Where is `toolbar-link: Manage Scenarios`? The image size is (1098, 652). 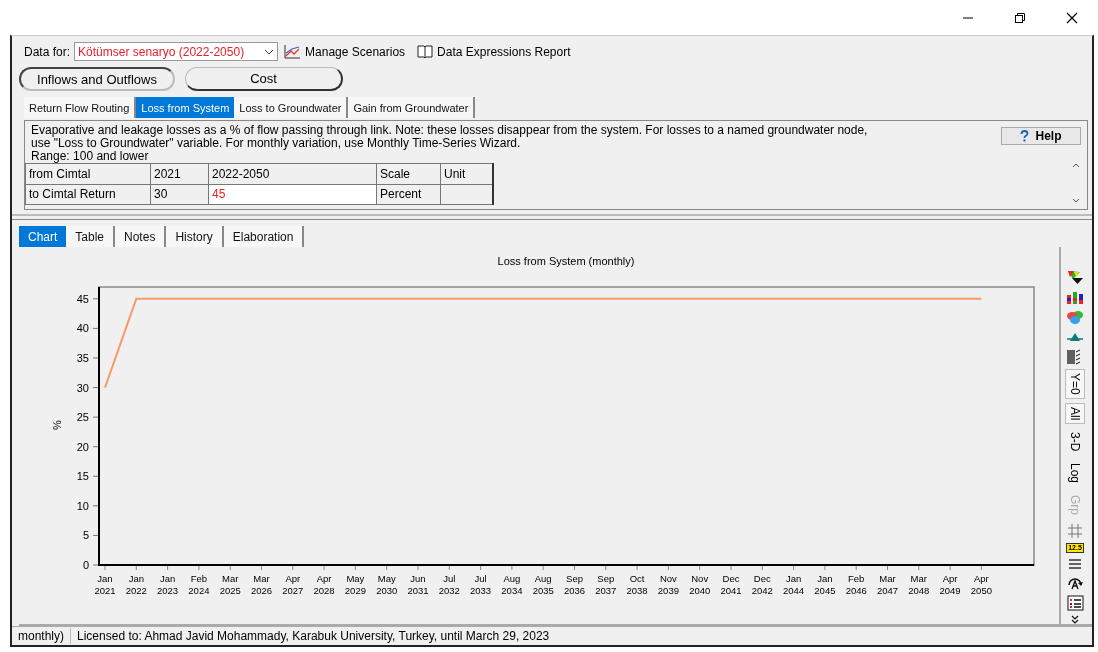 toolbar-link: Manage Scenarios is located at coordinates (355, 51).